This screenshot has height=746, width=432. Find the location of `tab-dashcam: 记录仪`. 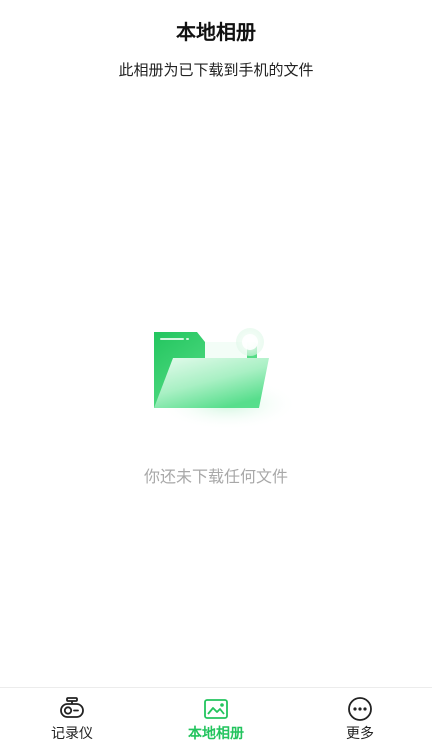

tab-dashcam: 记录仪 is located at coordinates (72, 717).